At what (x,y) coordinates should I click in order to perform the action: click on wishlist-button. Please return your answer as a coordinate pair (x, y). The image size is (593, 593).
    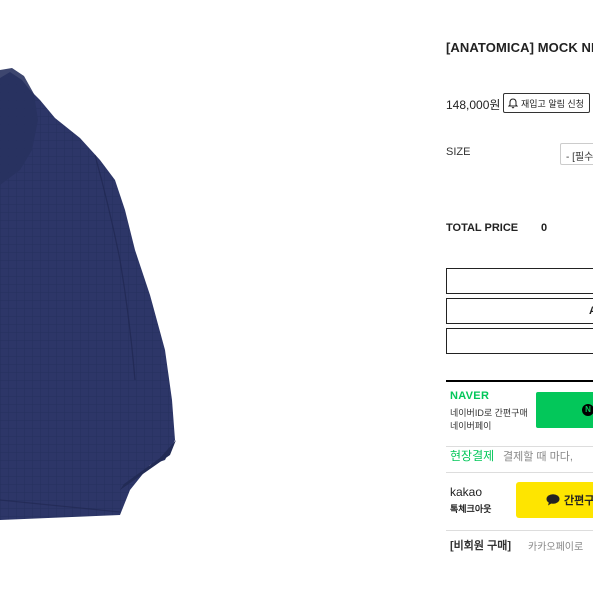
    Looking at the image, I should click on (519, 341).